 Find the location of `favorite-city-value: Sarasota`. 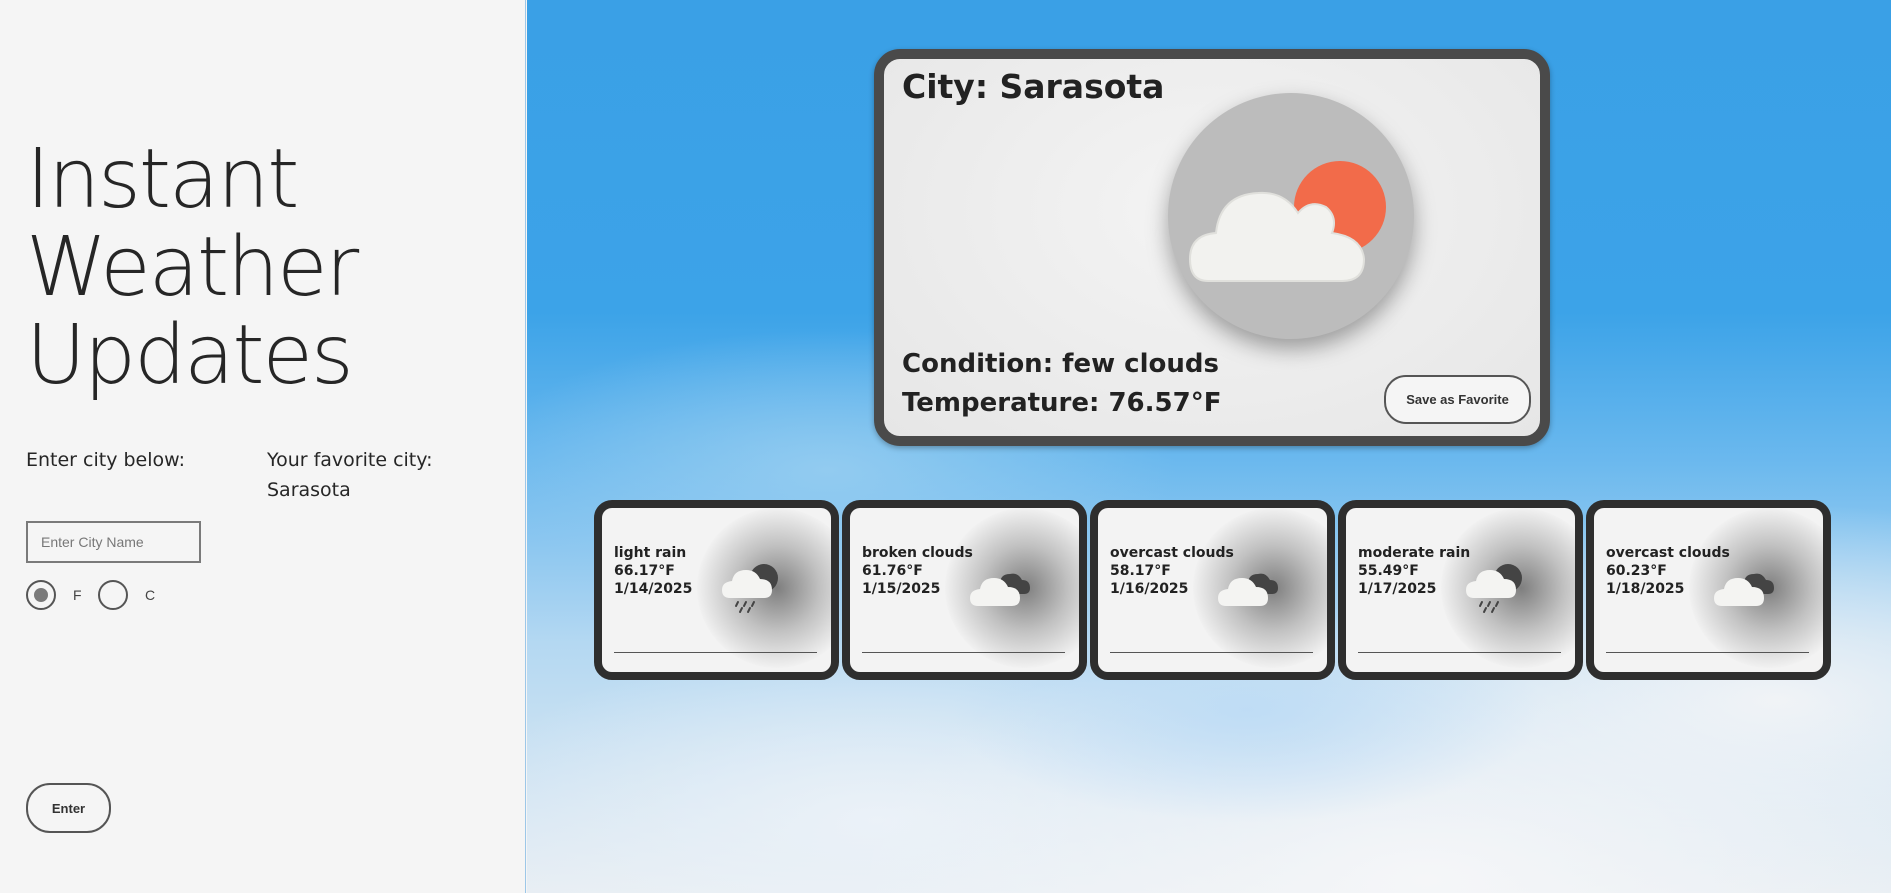

favorite-city-value: Sarasota is located at coordinates (309, 490).